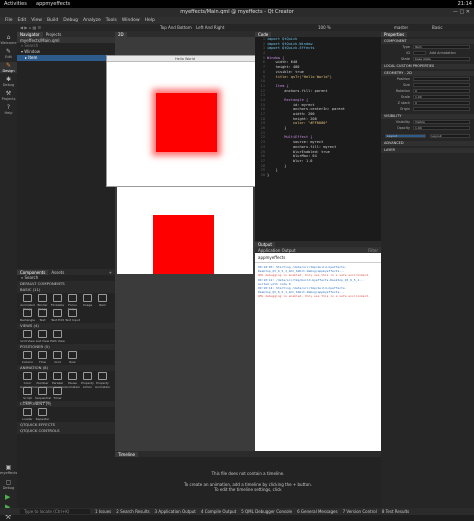 The height and width of the screenshot is (521, 474). What do you see at coordinates (121, 34) in the screenshot?
I see `tab-2d: 2D` at bounding box center [121, 34].